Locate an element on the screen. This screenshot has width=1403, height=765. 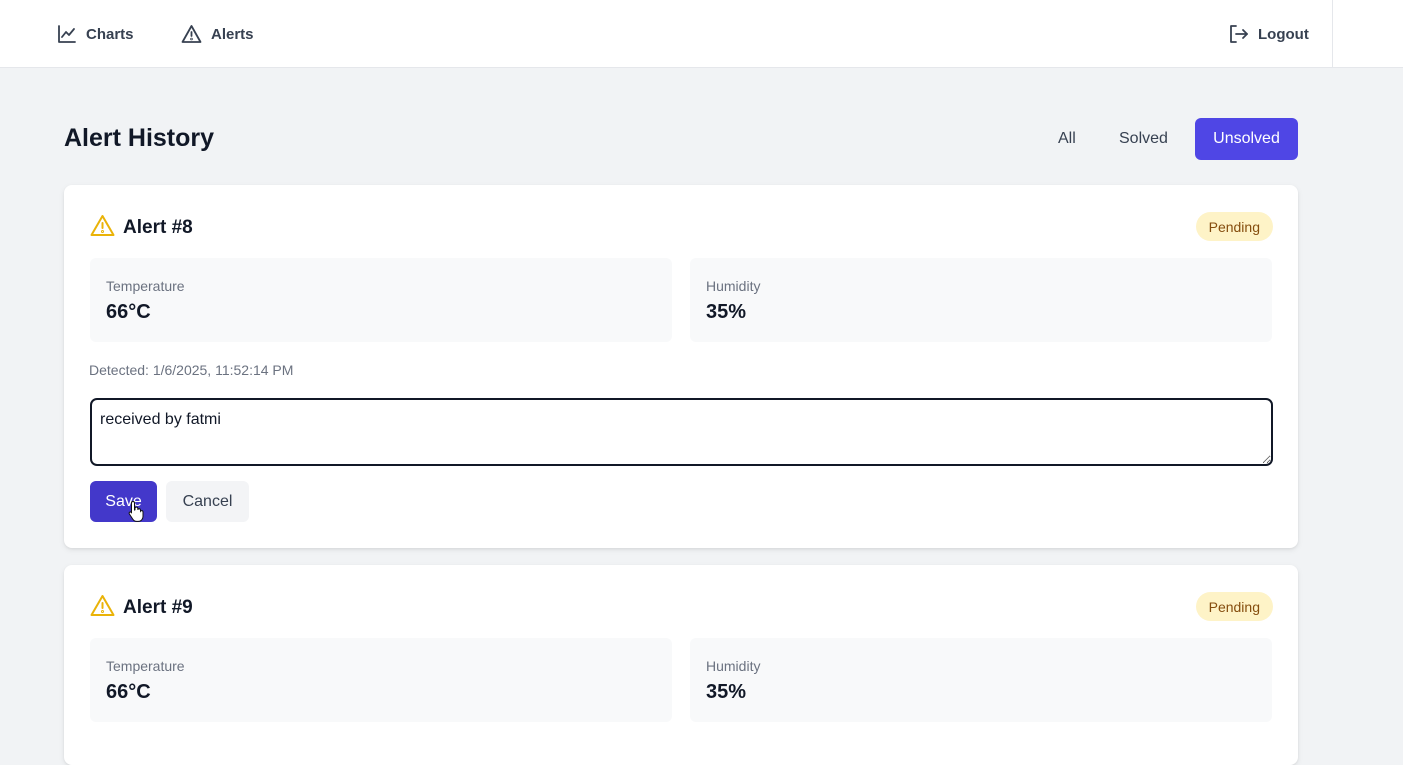
page-title: Alert History is located at coordinates (139, 138).